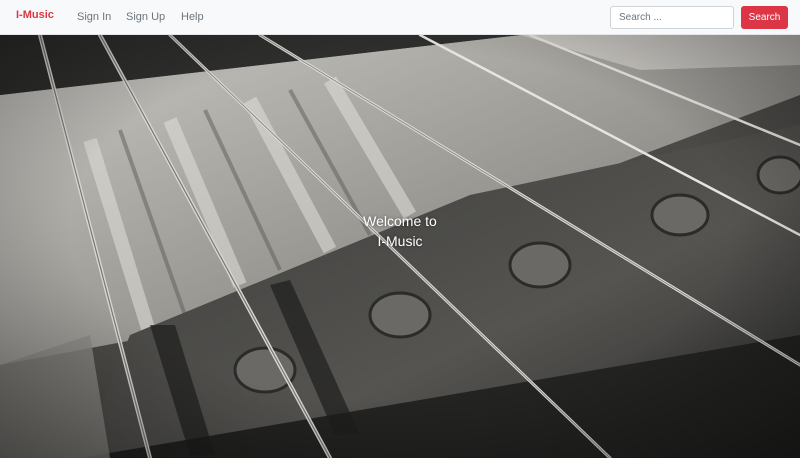 The width and height of the screenshot is (800, 458). I want to click on nav-link-help: Help, so click(192, 17).